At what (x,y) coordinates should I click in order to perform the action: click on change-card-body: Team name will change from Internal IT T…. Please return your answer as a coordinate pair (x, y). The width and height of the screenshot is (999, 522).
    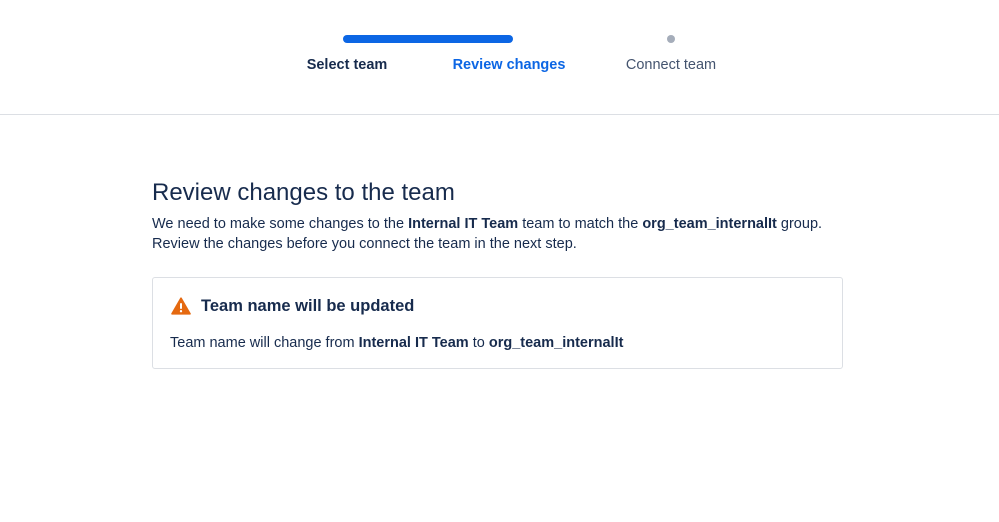
    Looking at the image, I should click on (396, 343).